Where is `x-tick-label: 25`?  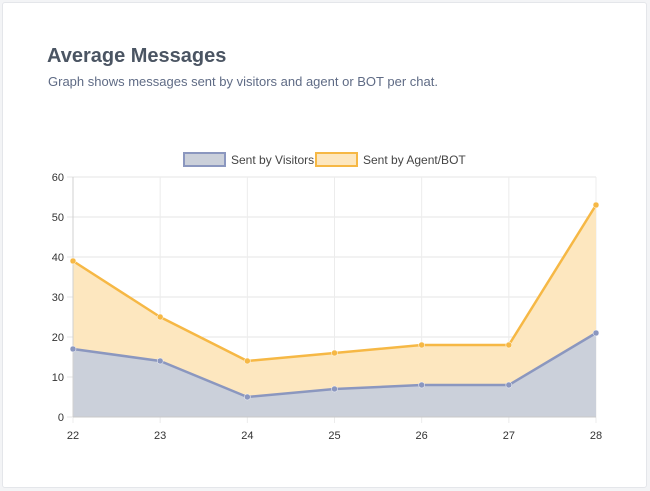 x-tick-label: 25 is located at coordinates (334, 436).